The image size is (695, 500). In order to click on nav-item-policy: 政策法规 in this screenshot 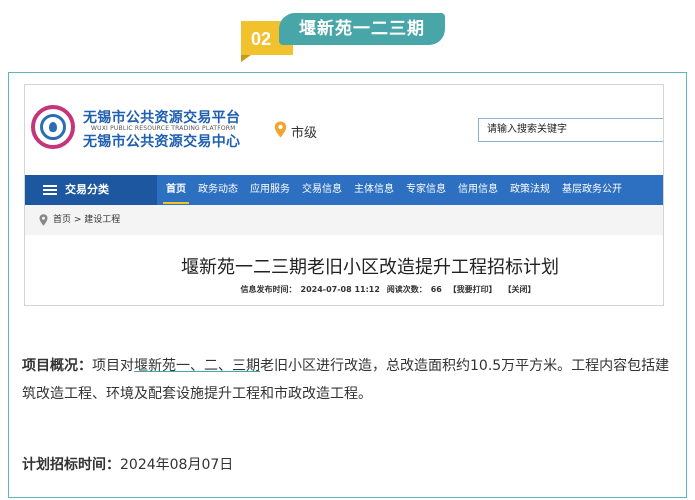, I will do `click(530, 190)`.